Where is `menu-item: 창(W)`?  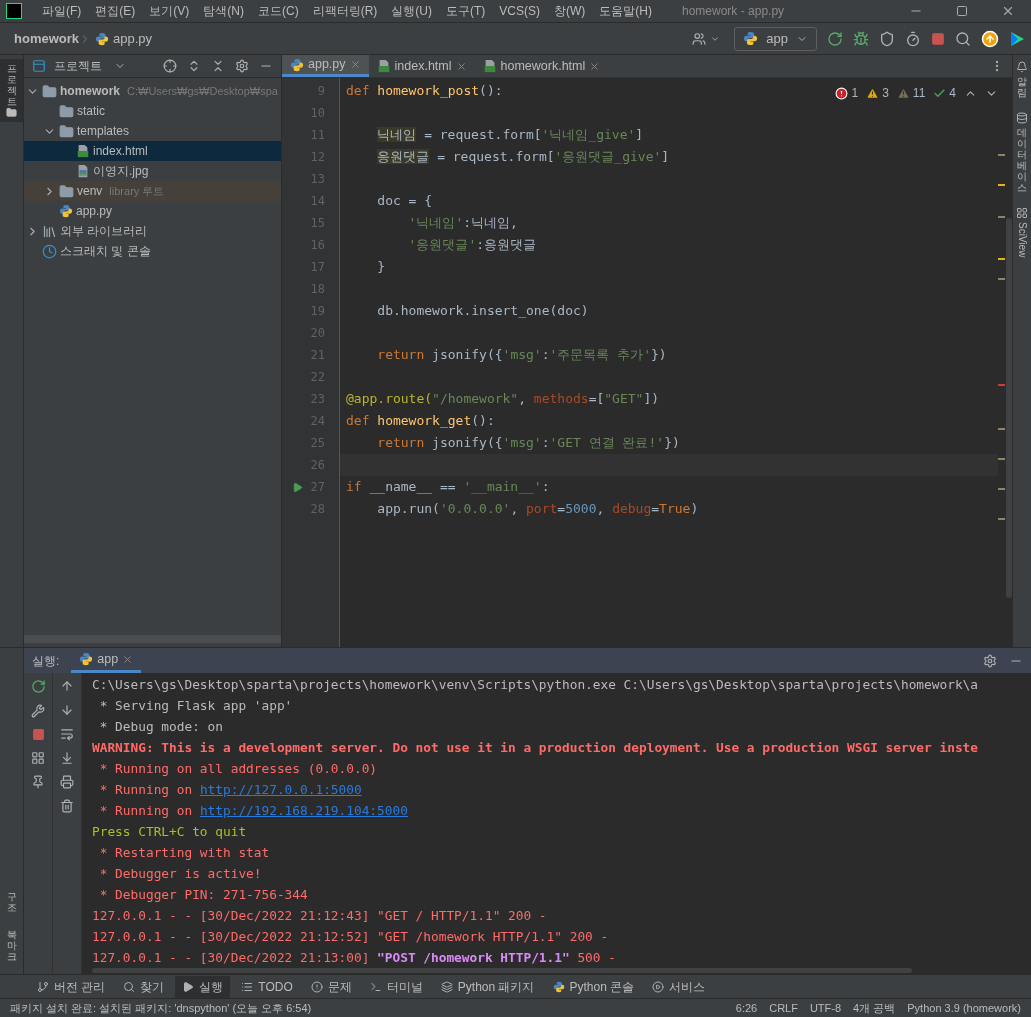
menu-item: 창(W) is located at coordinates (570, 11).